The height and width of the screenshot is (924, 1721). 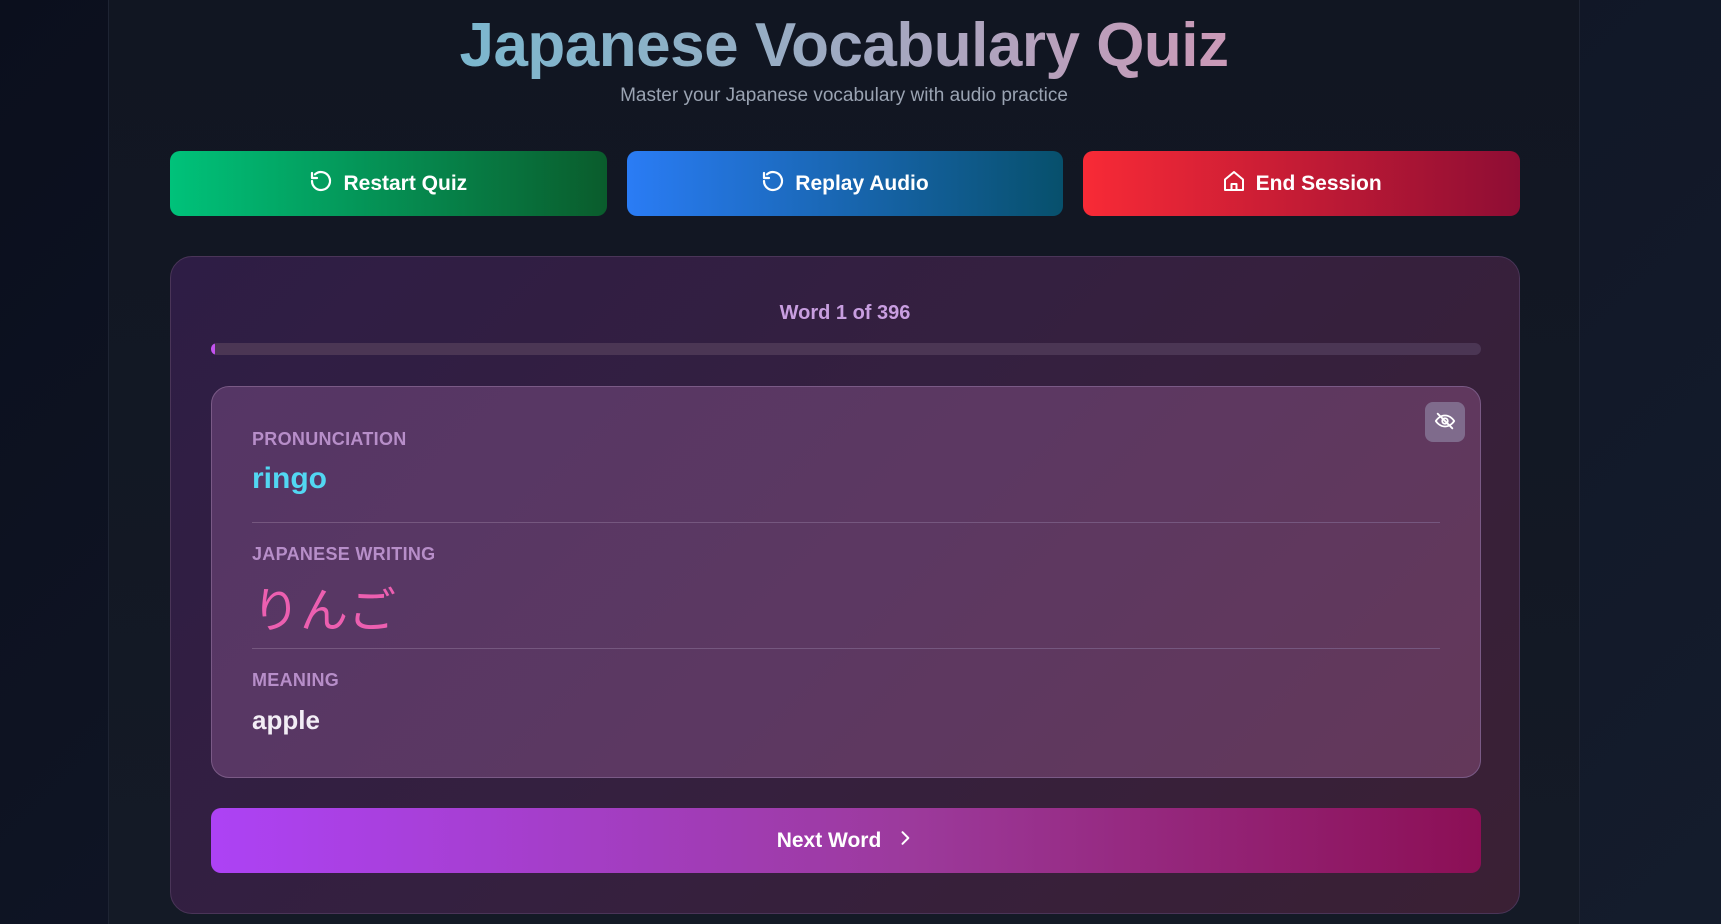 What do you see at coordinates (846, 592) in the screenshot?
I see `writing-section: JAPANESE WRITING りんご` at bounding box center [846, 592].